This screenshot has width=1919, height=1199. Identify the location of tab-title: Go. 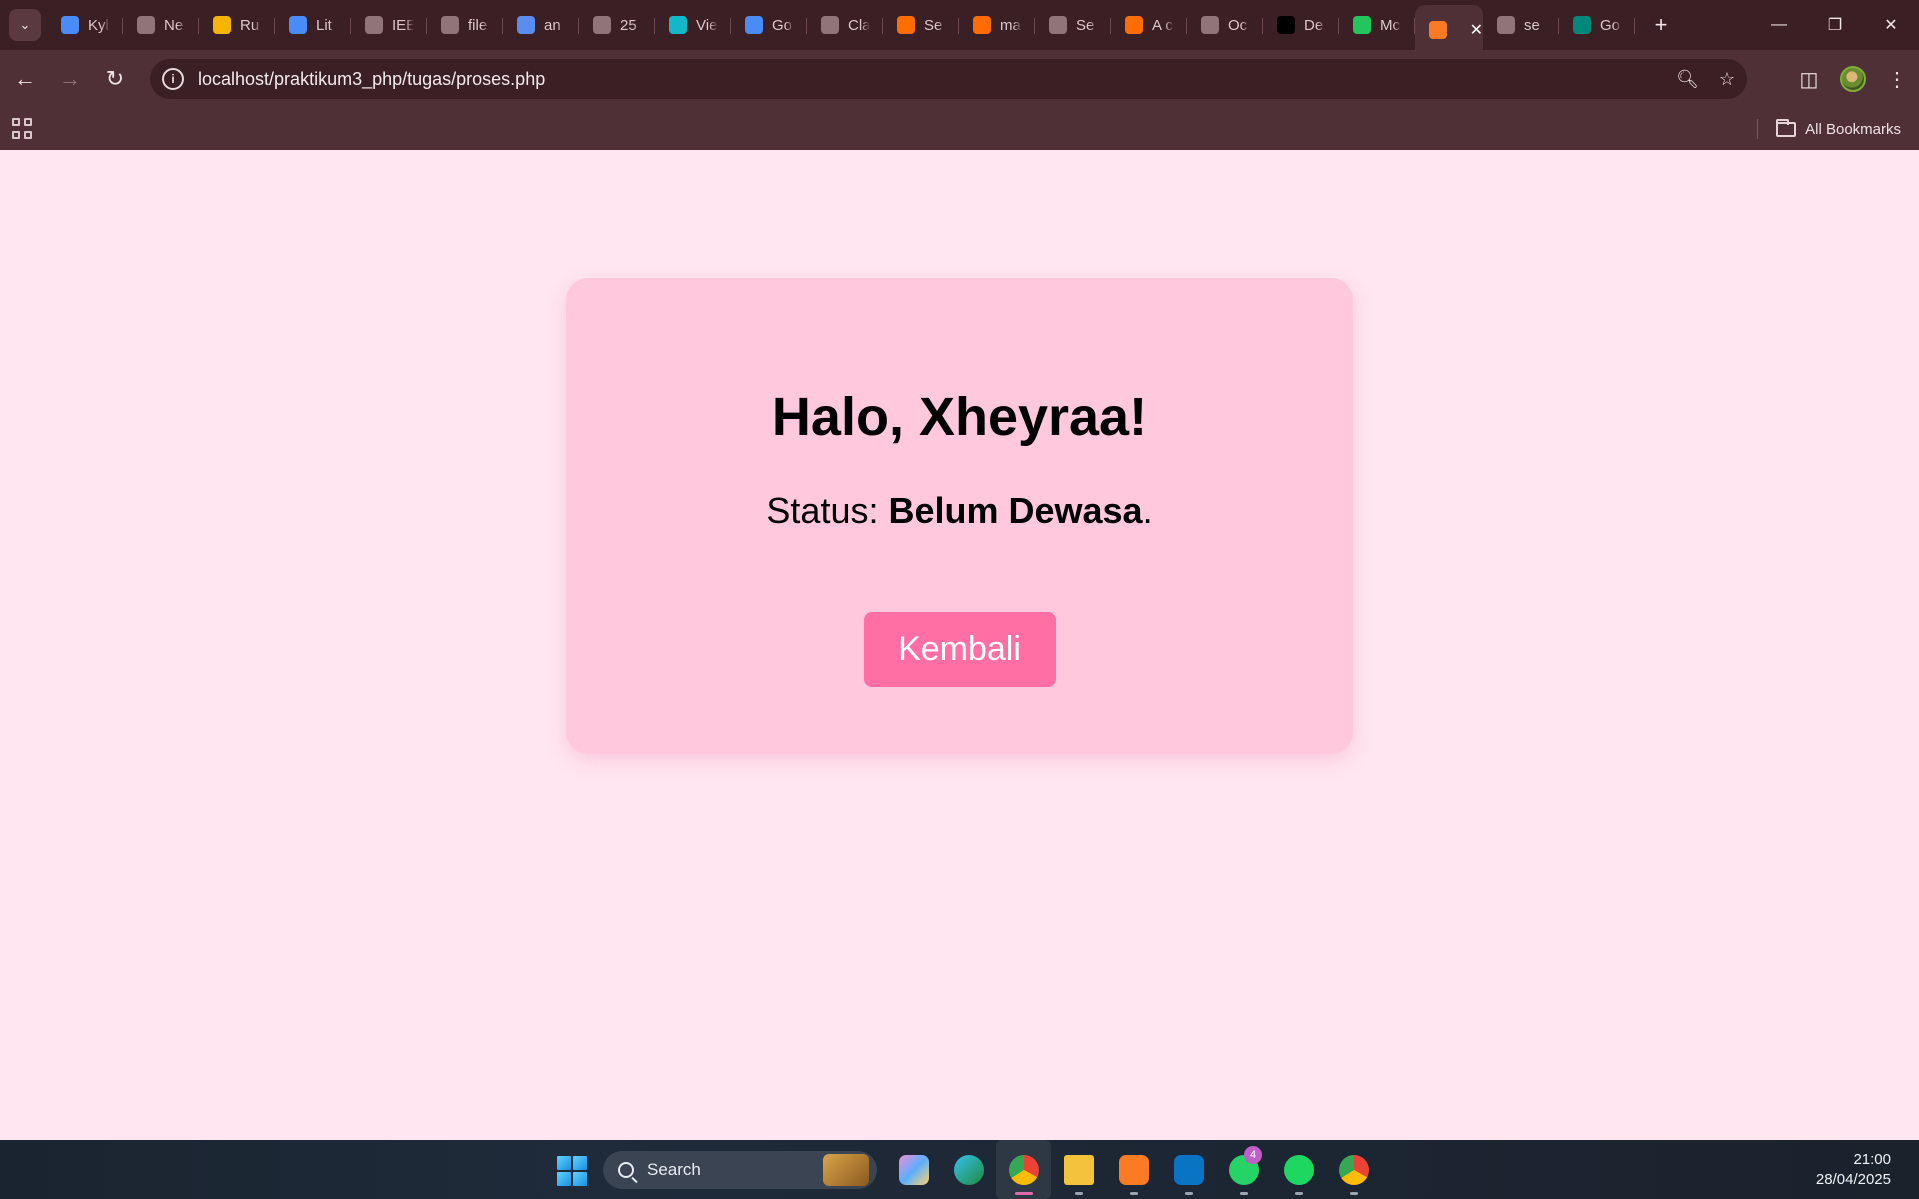
(1610, 25).